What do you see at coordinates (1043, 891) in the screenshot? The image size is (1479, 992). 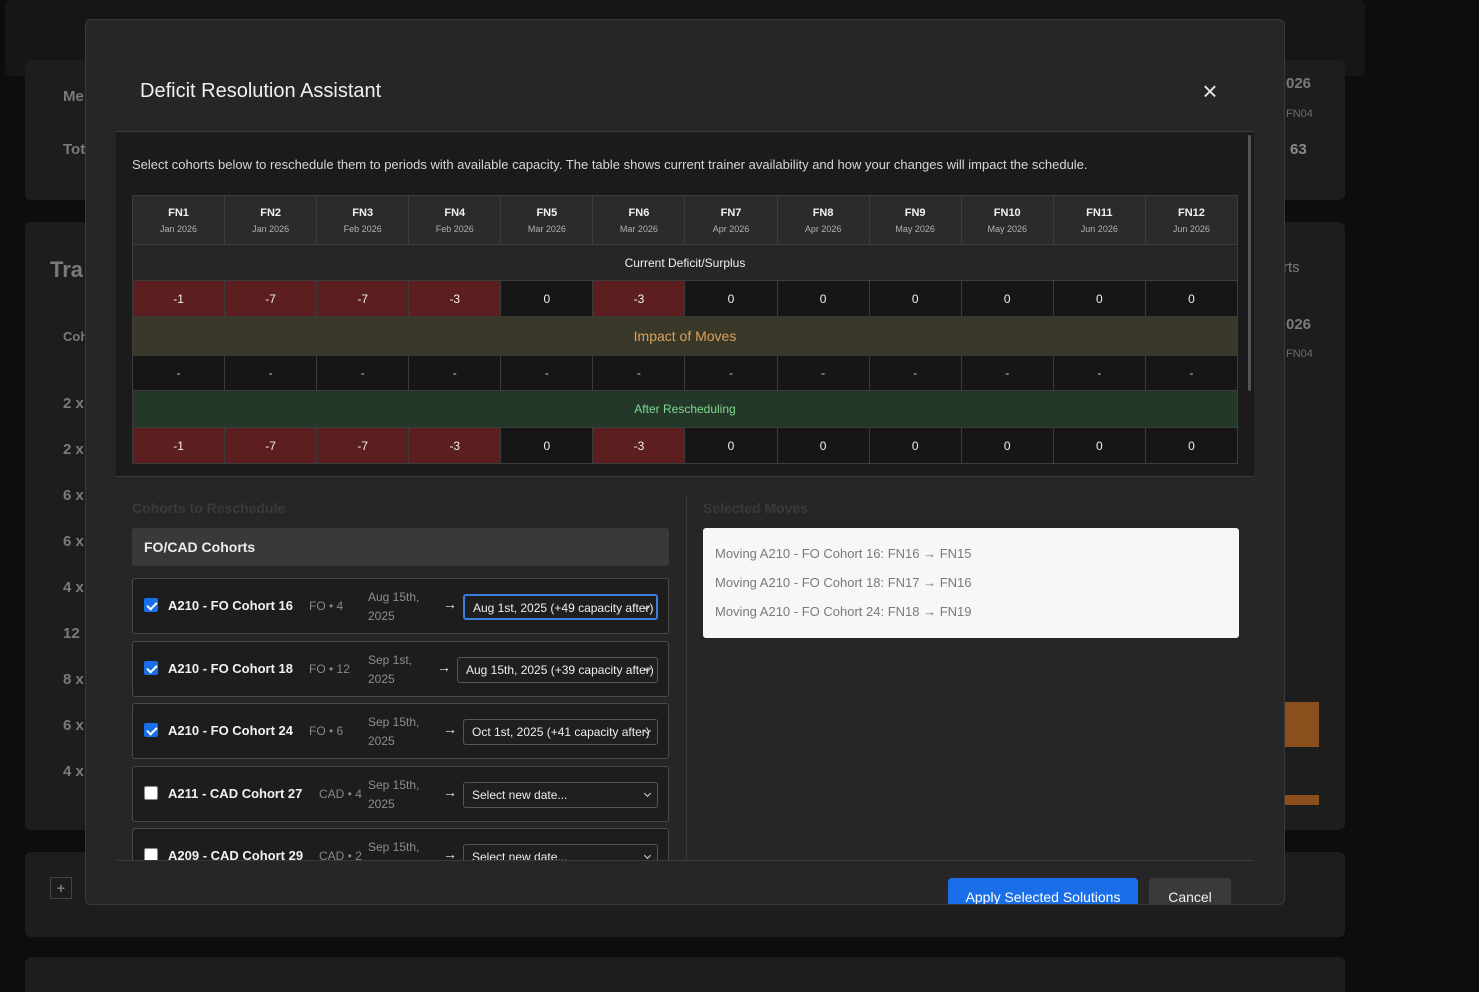 I see `apply-solutions-button: Apply Selected Solutions` at bounding box center [1043, 891].